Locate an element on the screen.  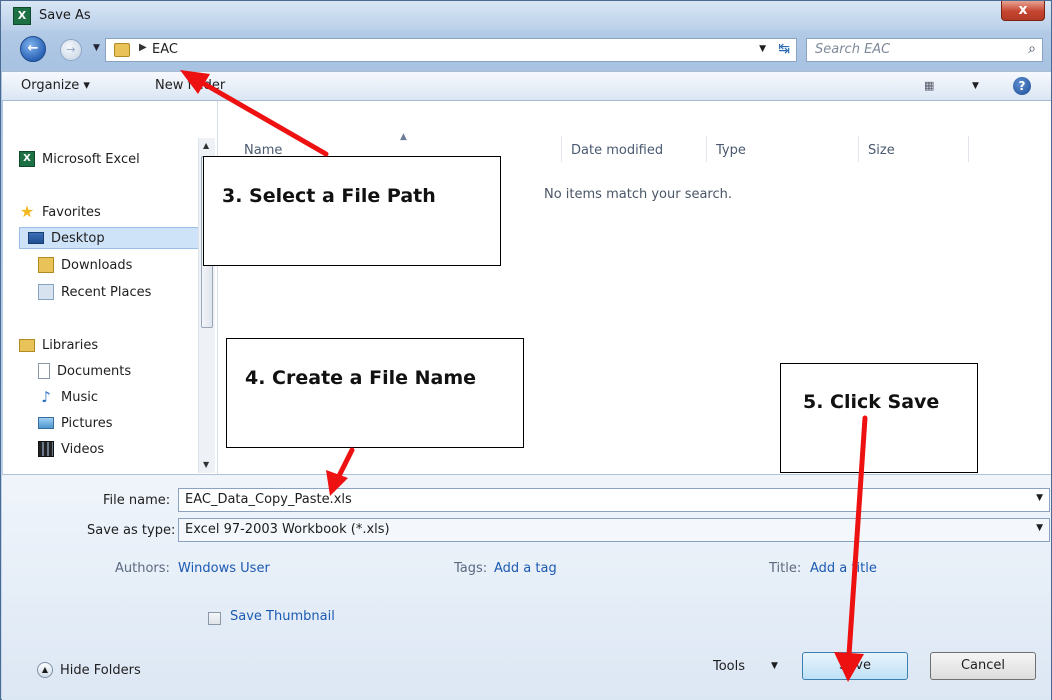
arrow-to-file-path is located at coordinates (260, 116).